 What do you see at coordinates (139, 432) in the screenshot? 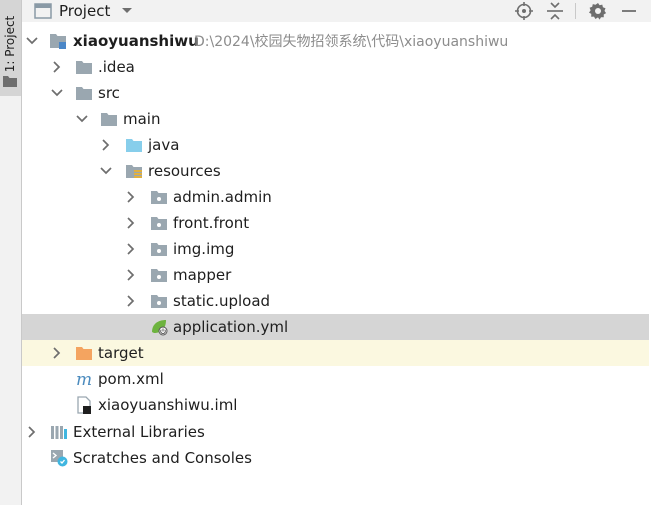
I see `tree-node-label: External Libraries` at bounding box center [139, 432].